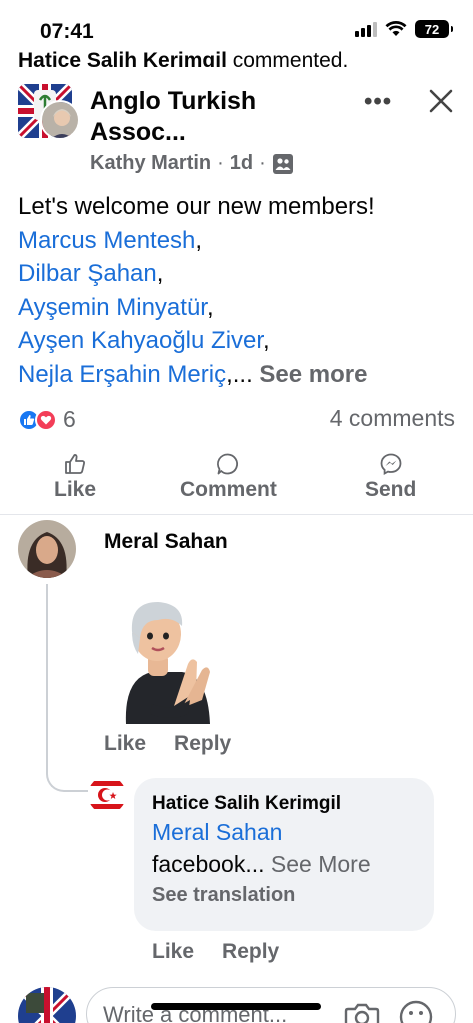 The image size is (473, 1023). What do you see at coordinates (67, 688) in the screenshot?
I see `thread-connector` at bounding box center [67, 688].